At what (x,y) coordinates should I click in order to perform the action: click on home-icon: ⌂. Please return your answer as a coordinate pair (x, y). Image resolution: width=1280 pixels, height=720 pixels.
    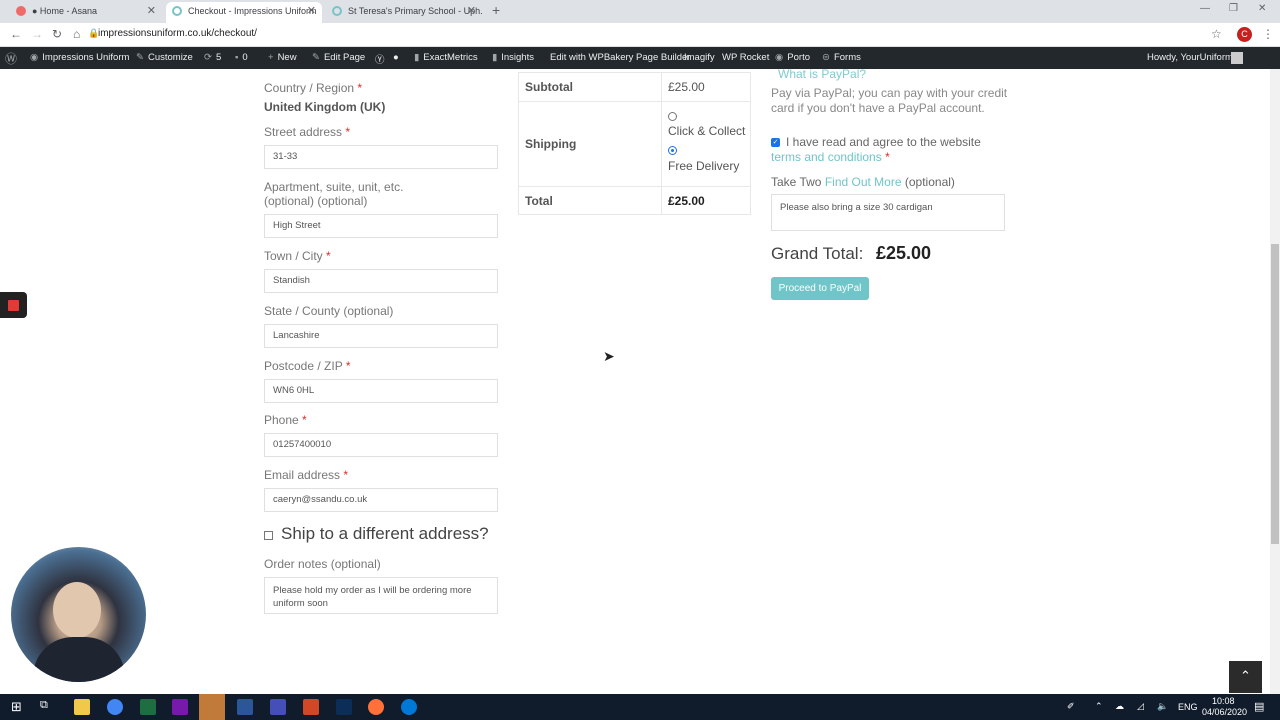
    Looking at the image, I should click on (76, 34).